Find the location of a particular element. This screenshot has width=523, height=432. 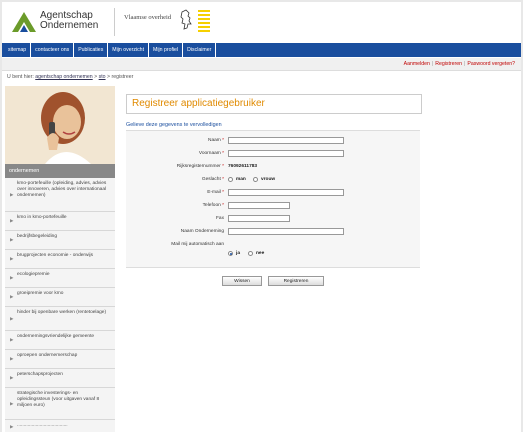

clear-button: Wissen is located at coordinates (242, 281).